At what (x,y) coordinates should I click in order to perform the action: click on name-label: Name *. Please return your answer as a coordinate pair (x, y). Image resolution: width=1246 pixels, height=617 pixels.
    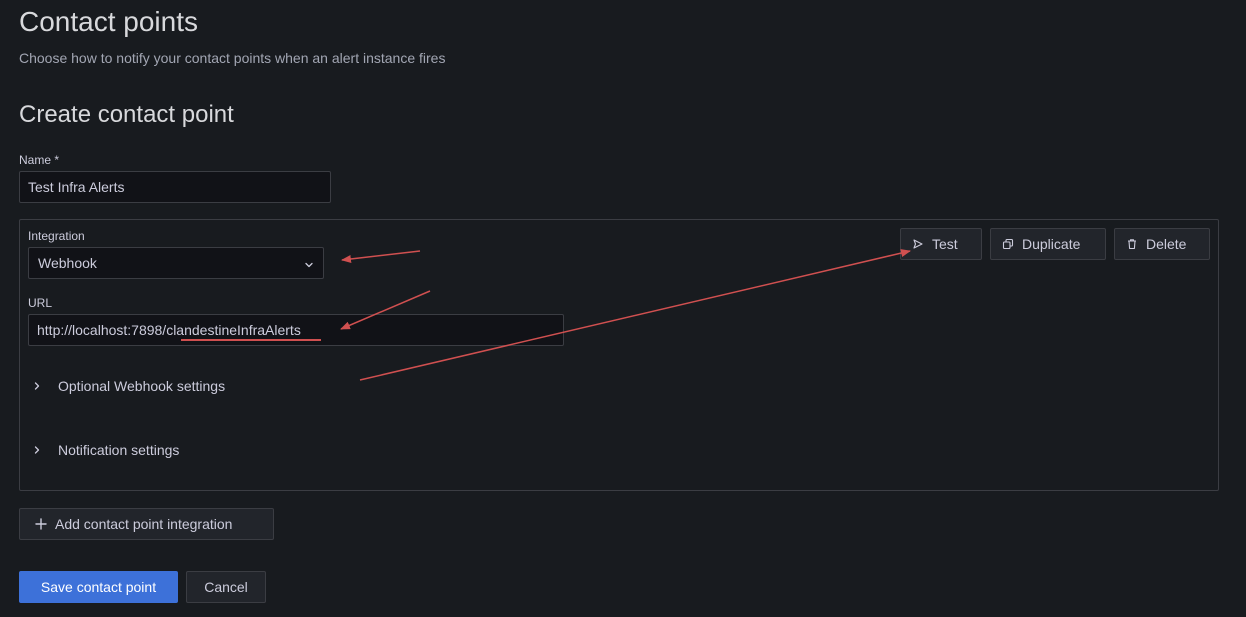
    Looking at the image, I should click on (39, 160).